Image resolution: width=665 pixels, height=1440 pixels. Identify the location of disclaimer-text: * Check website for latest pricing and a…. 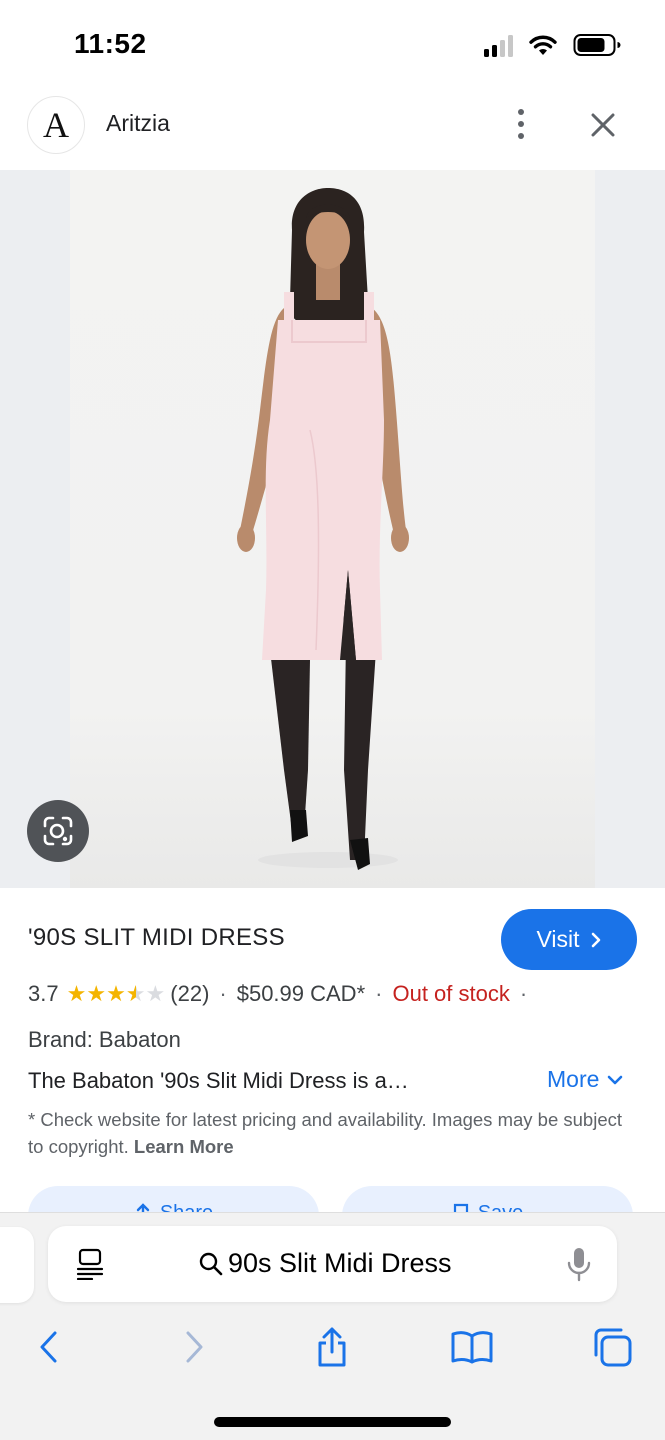
(325, 1133).